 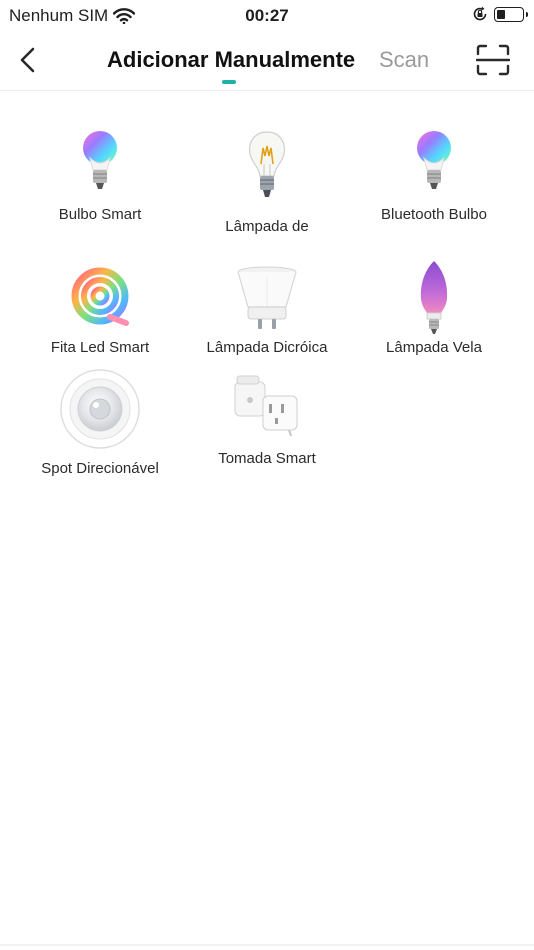 I want to click on device-item-lampada-dicroica: Lâmpada Dicróica, so click(x=267, y=312).